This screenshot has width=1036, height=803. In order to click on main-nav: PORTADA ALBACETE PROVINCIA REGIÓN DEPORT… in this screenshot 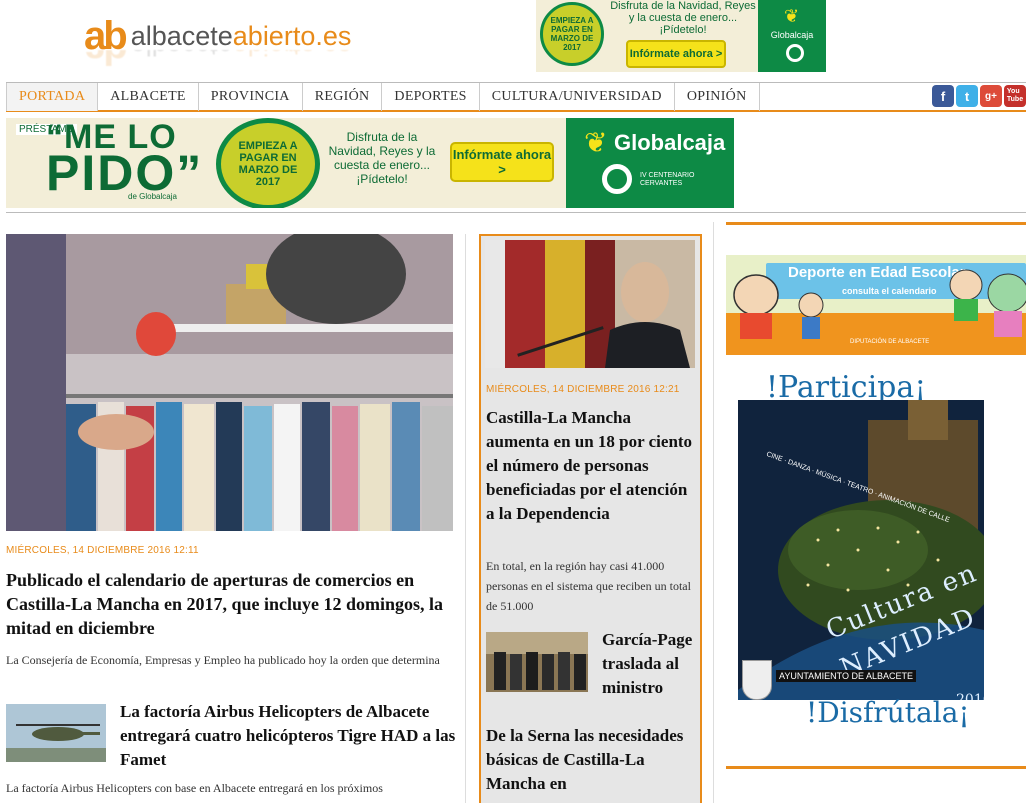, I will do `click(516, 97)`.